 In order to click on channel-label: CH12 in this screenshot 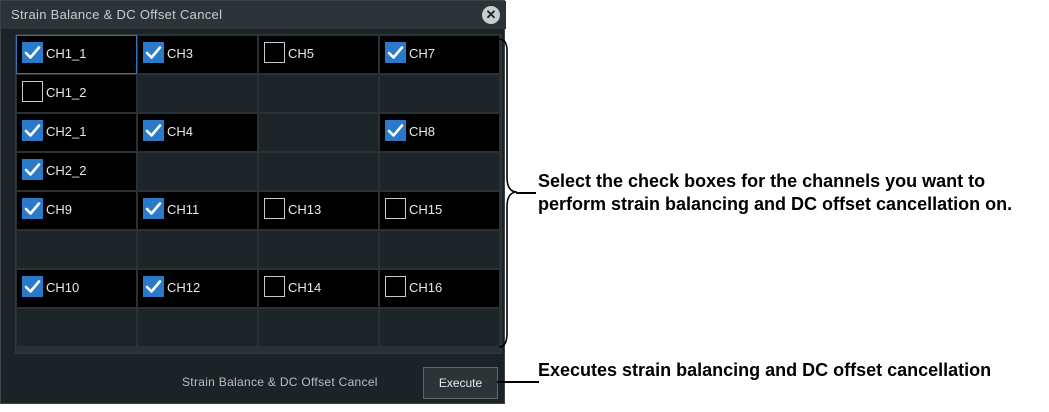, I will do `click(184, 287)`.